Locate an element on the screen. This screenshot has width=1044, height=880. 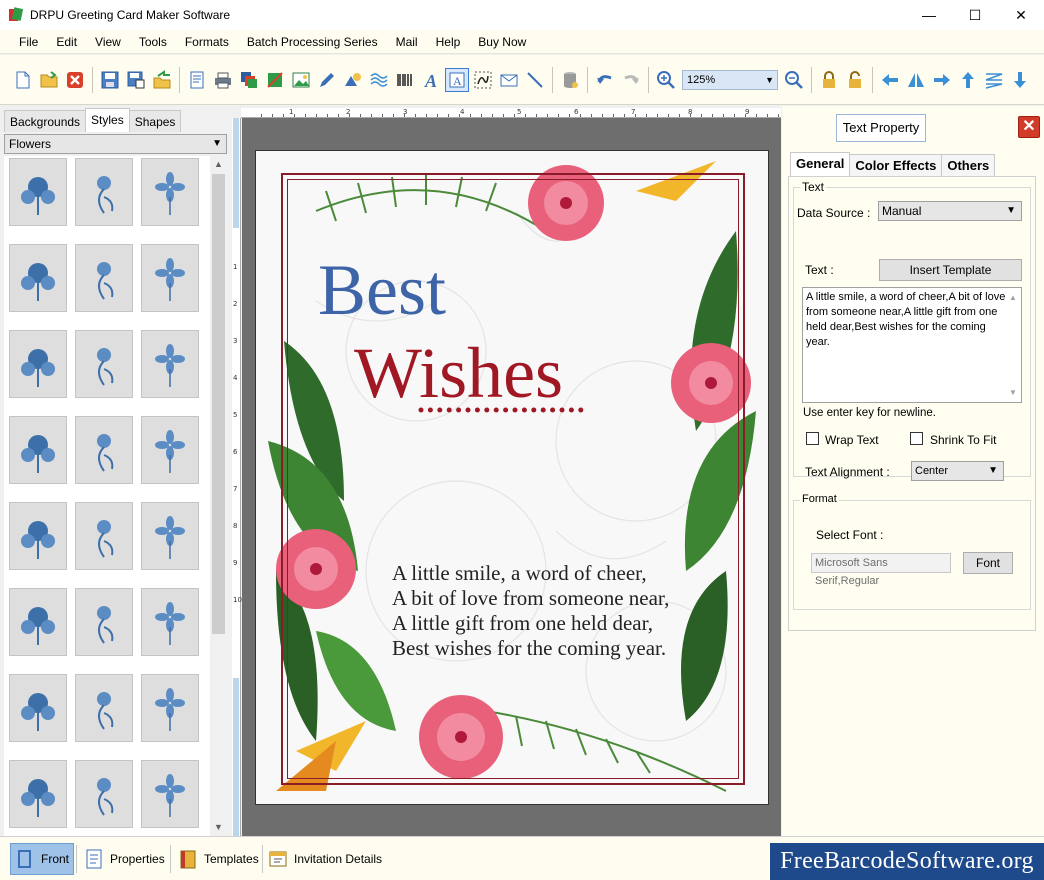
arrow-right-icon is located at coordinates (942, 80).